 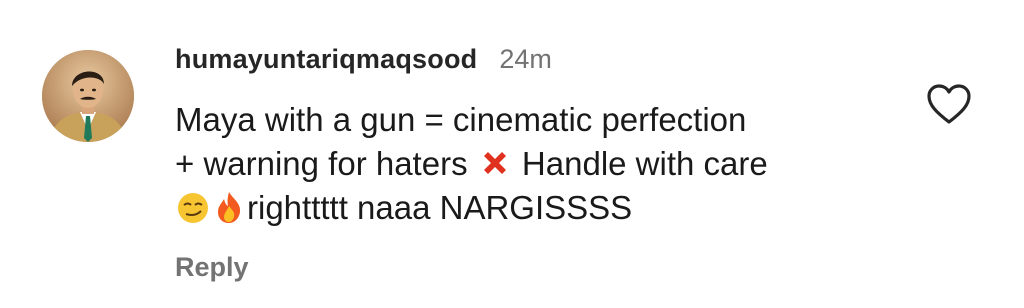 I want to click on comment-text-line-2: + warning for haters Handle with care, so click(x=545, y=164).